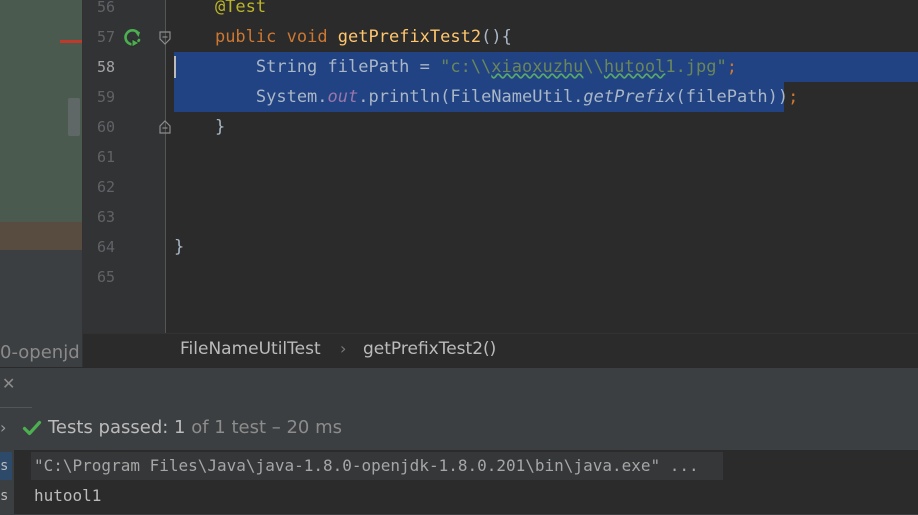  Describe the element at coordinates (264, 427) in the screenshot. I see `status-detail: of 1 test – 20 ms` at that location.